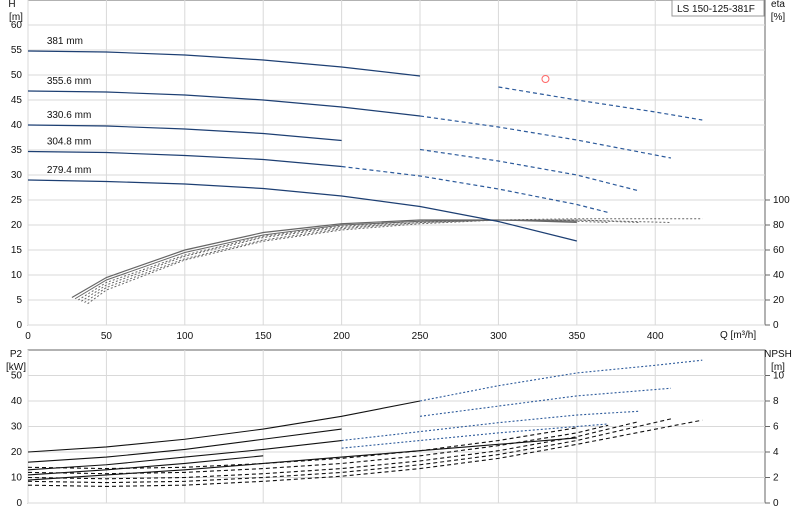  Describe the element at coordinates (17, 125) in the screenshot. I see `upper-y-tick-label: 40` at that location.